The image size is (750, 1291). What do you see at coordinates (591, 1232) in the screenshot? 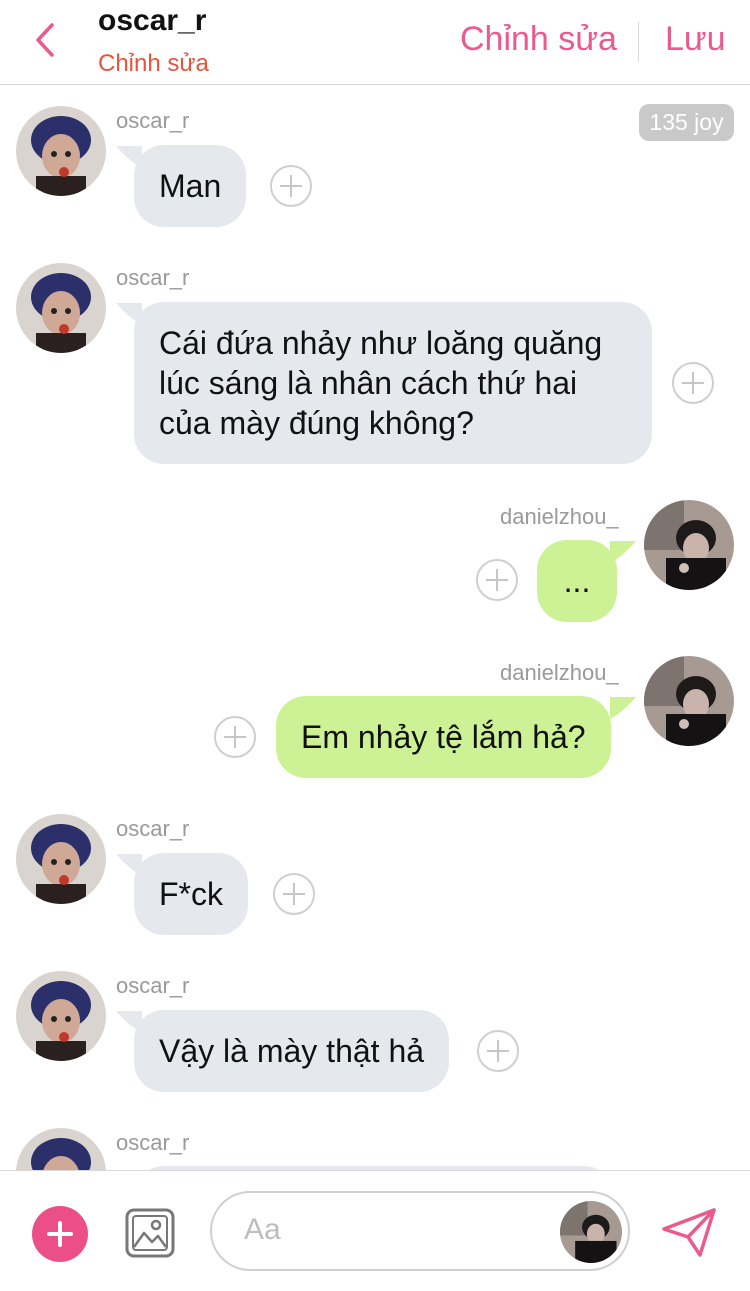
I see `switch-sender-avatar` at bounding box center [591, 1232].